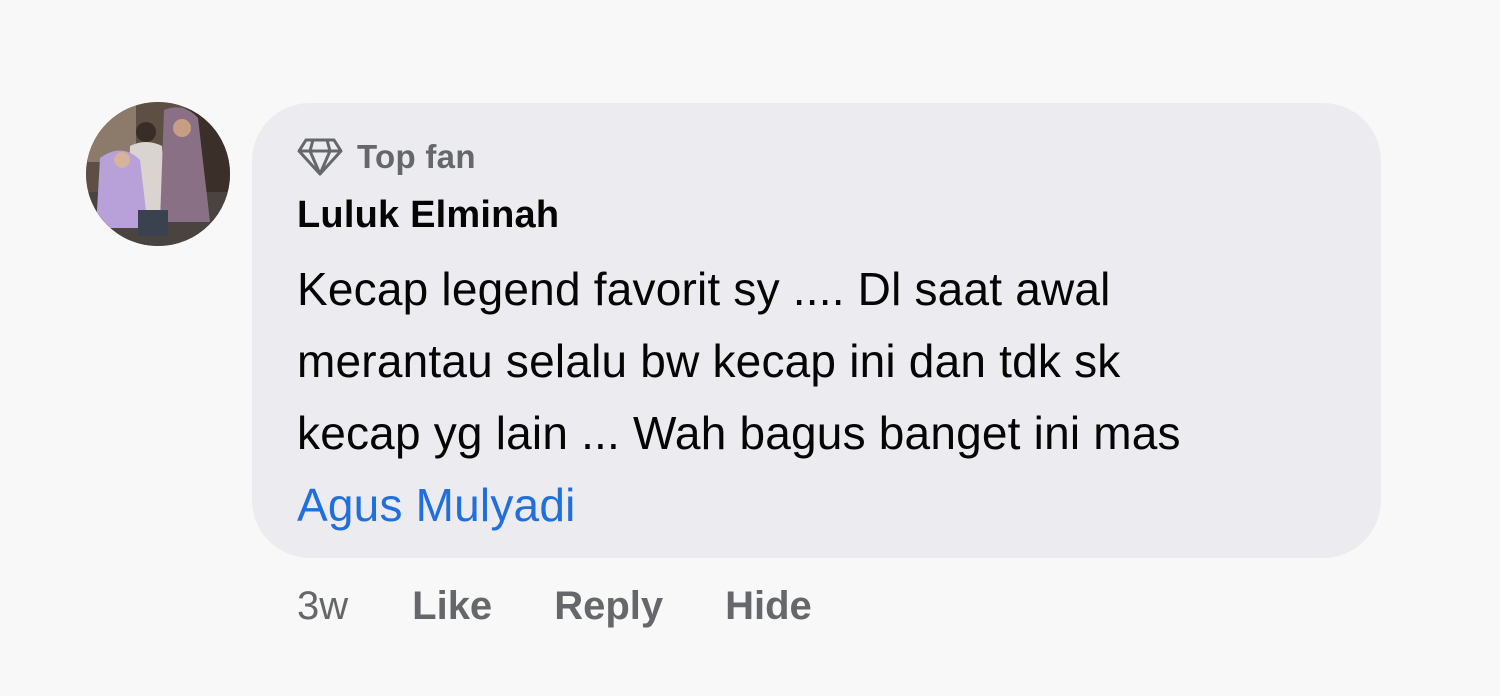 This screenshot has width=1500, height=696. What do you see at coordinates (608, 606) in the screenshot?
I see `reply-button: Reply` at bounding box center [608, 606].